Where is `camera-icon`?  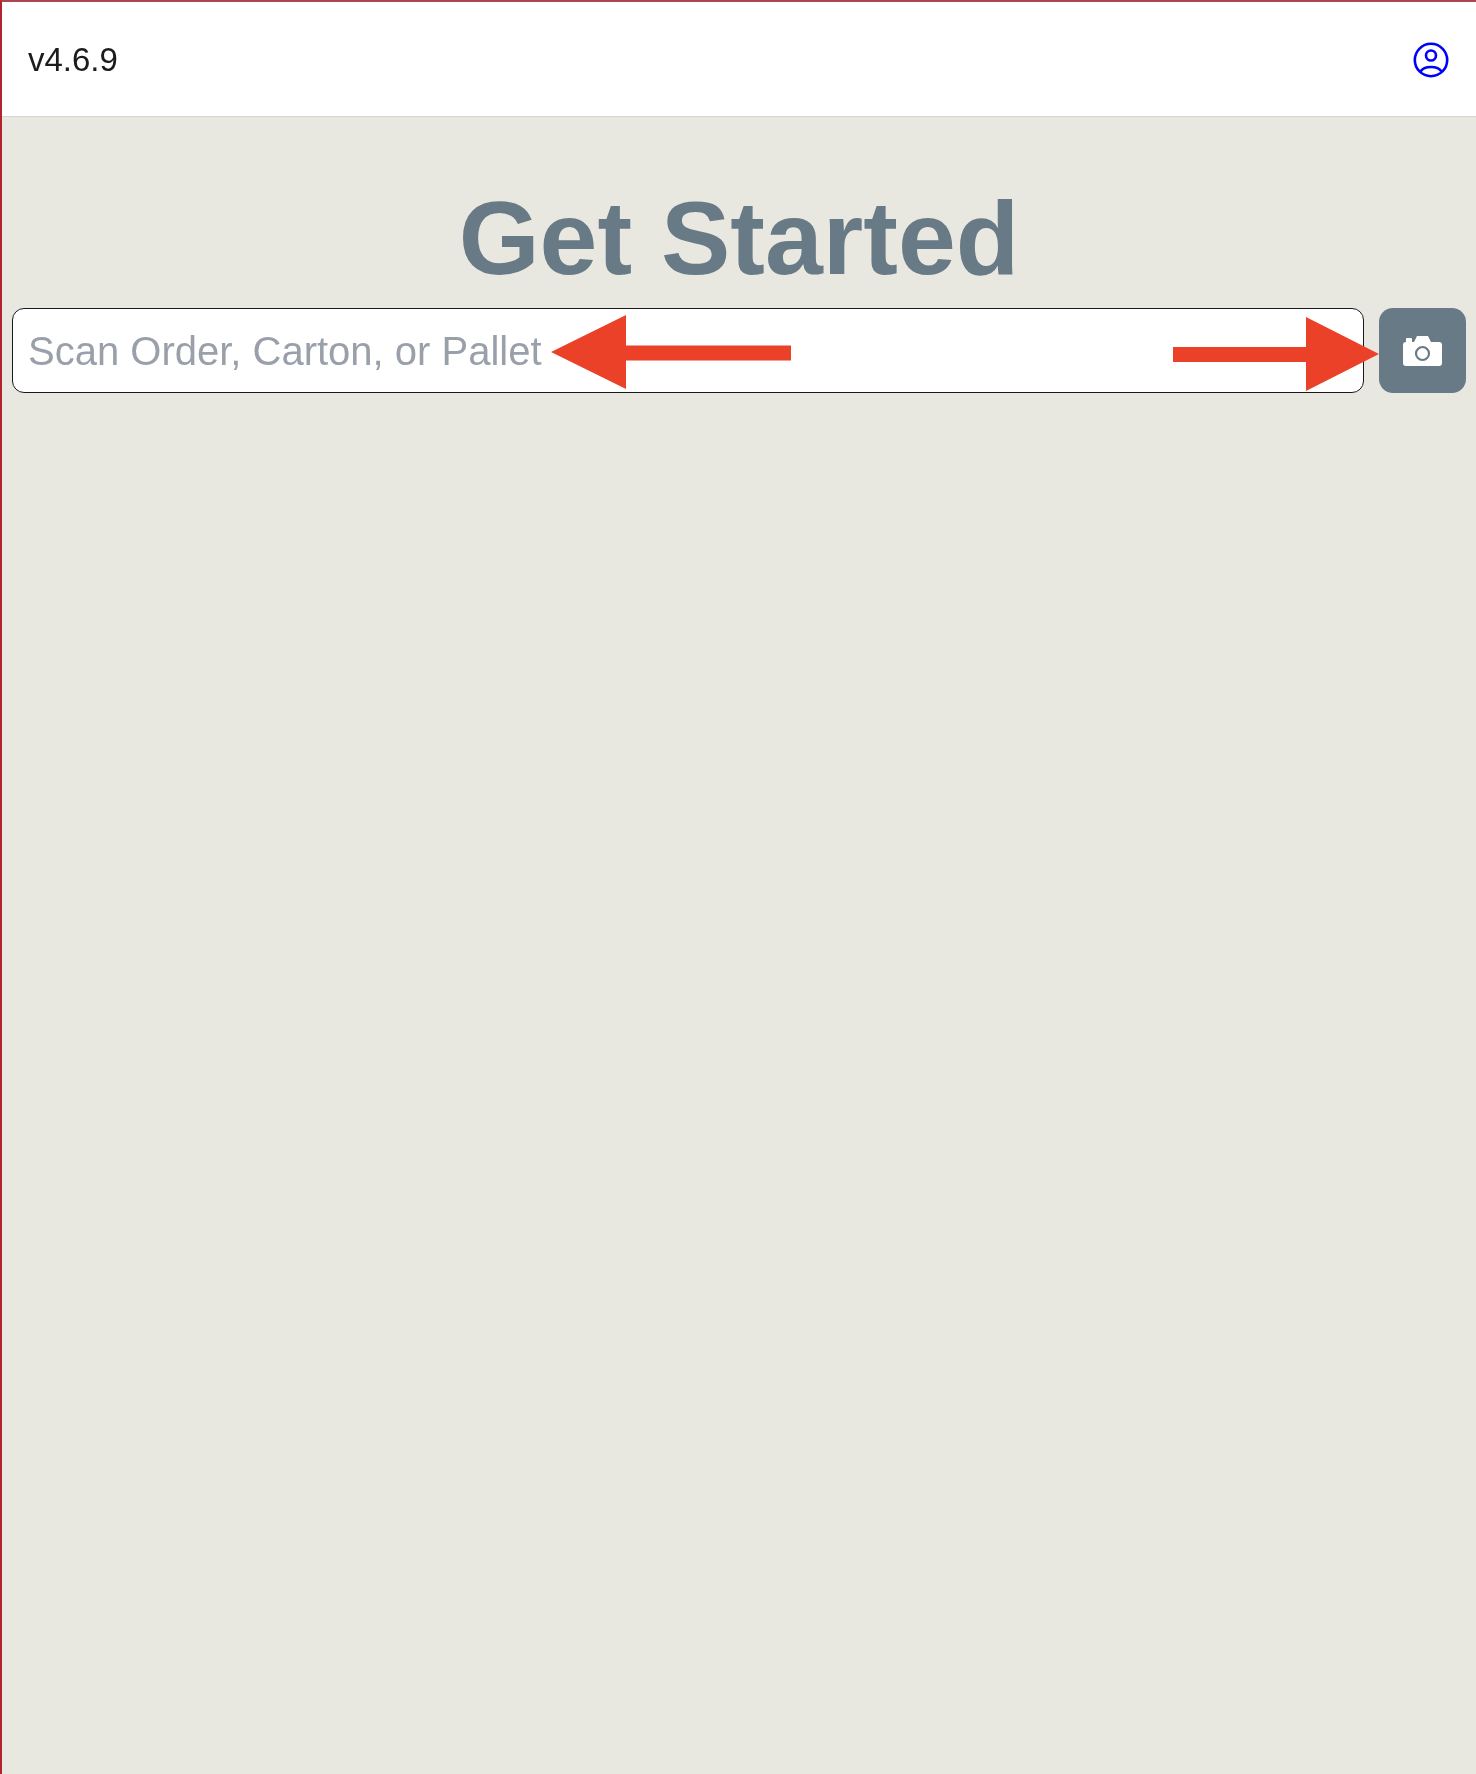 camera-icon is located at coordinates (1422, 350).